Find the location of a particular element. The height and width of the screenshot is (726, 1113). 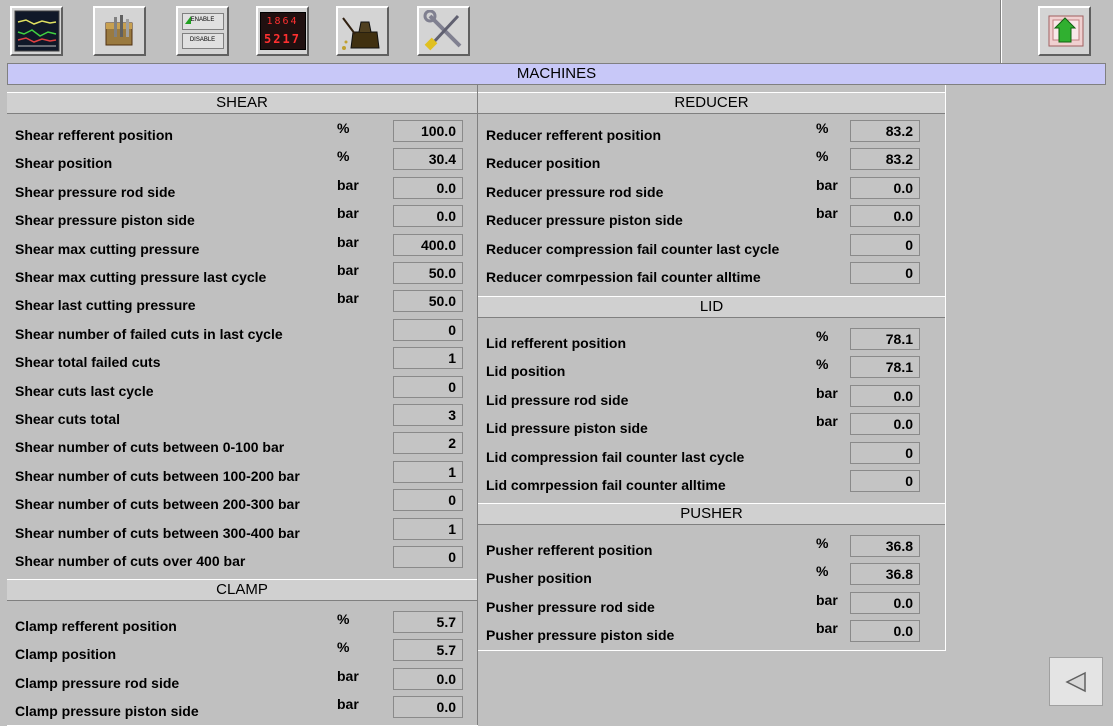

lubrication-button is located at coordinates (362, 31).